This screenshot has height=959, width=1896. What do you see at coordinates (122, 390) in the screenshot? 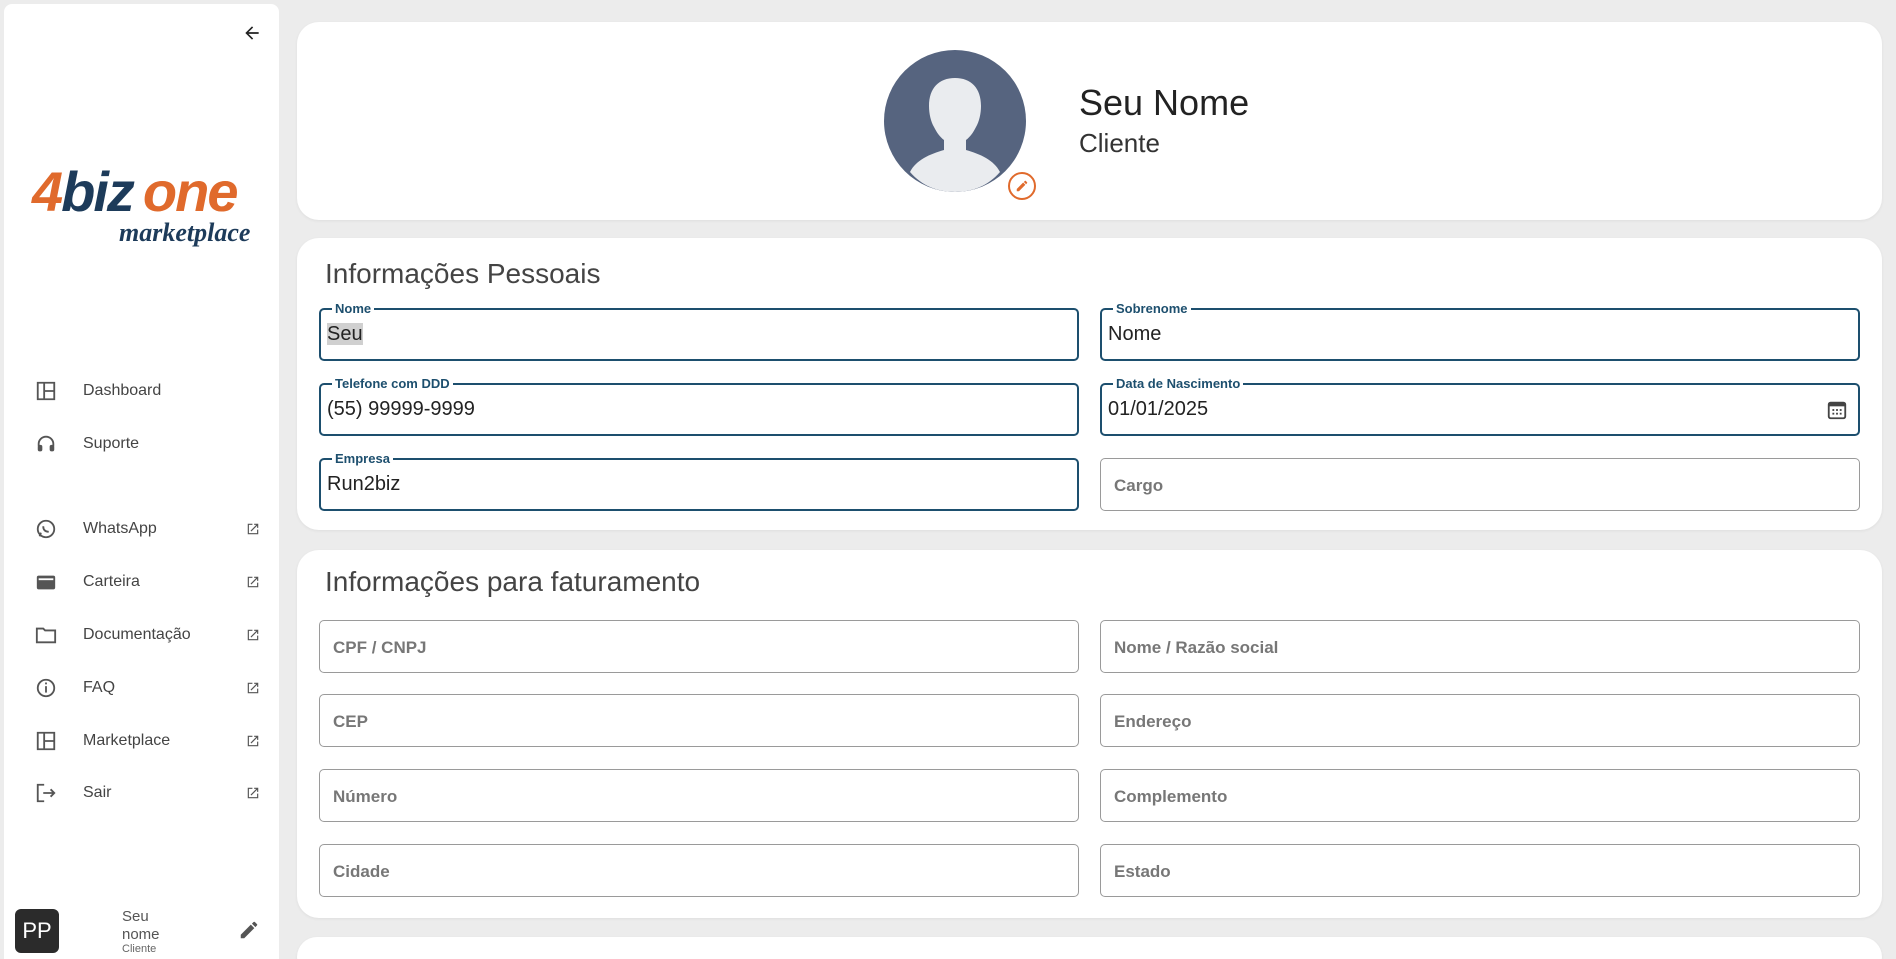
I see `nav-label: Dashboard` at bounding box center [122, 390].